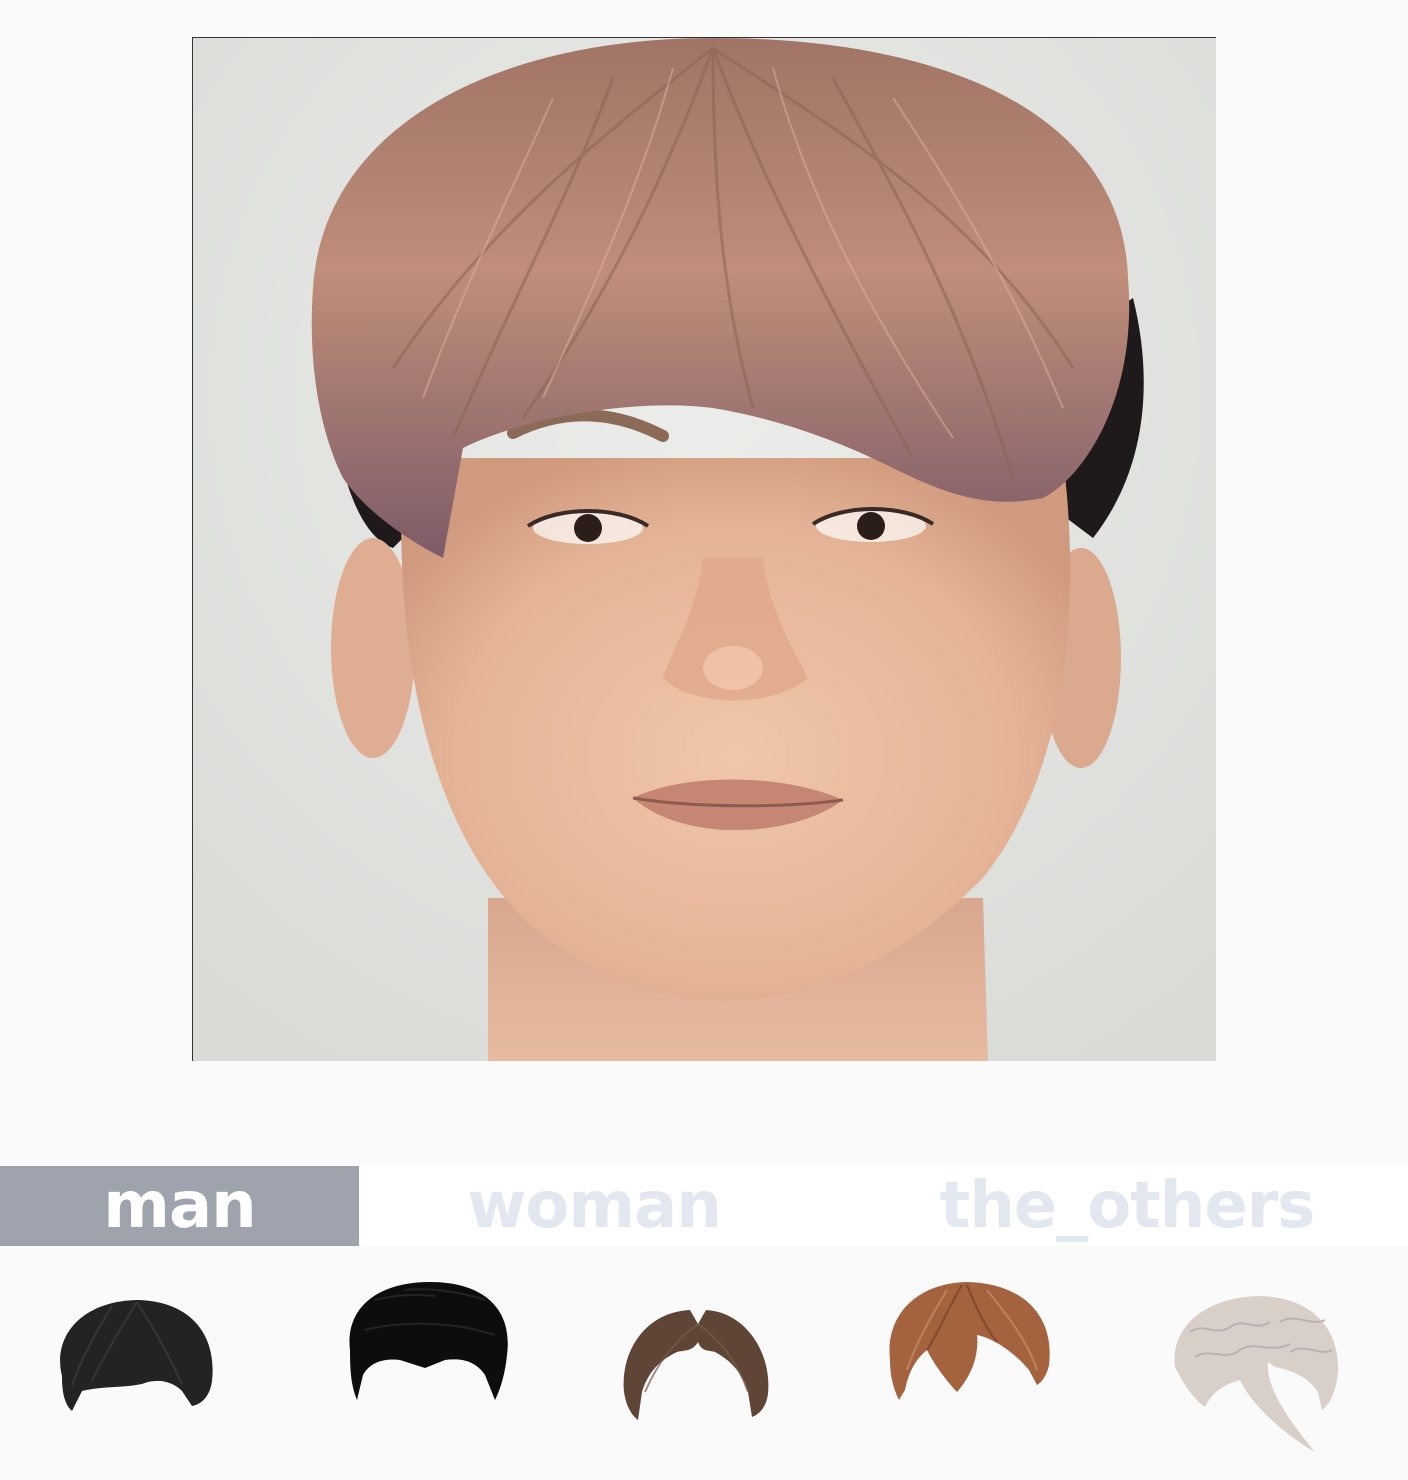 The height and width of the screenshot is (1480, 1408). I want to click on category-tabs: man woman the_others, so click(704, 1206).